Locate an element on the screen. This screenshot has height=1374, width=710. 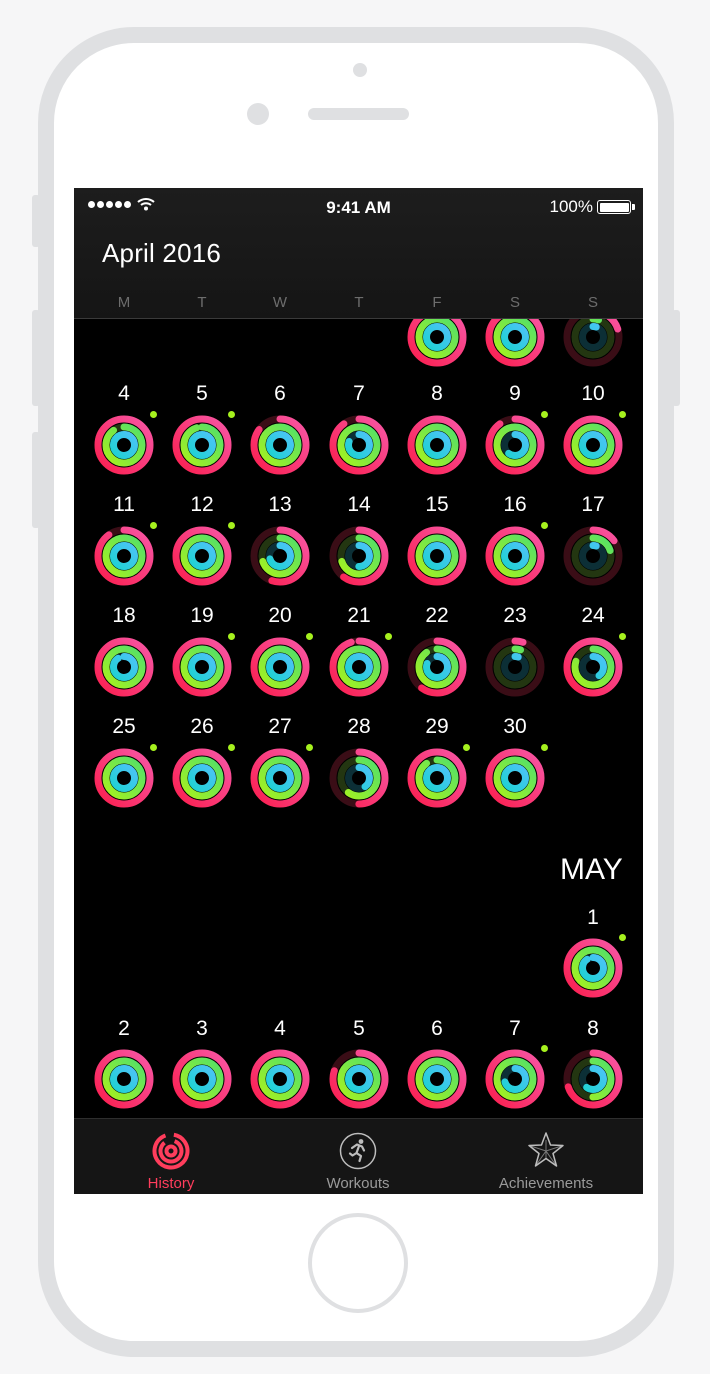
calendar-header: 9:41 AM 100% April 2016 M T W T F S S is located at coordinates (358, 253).